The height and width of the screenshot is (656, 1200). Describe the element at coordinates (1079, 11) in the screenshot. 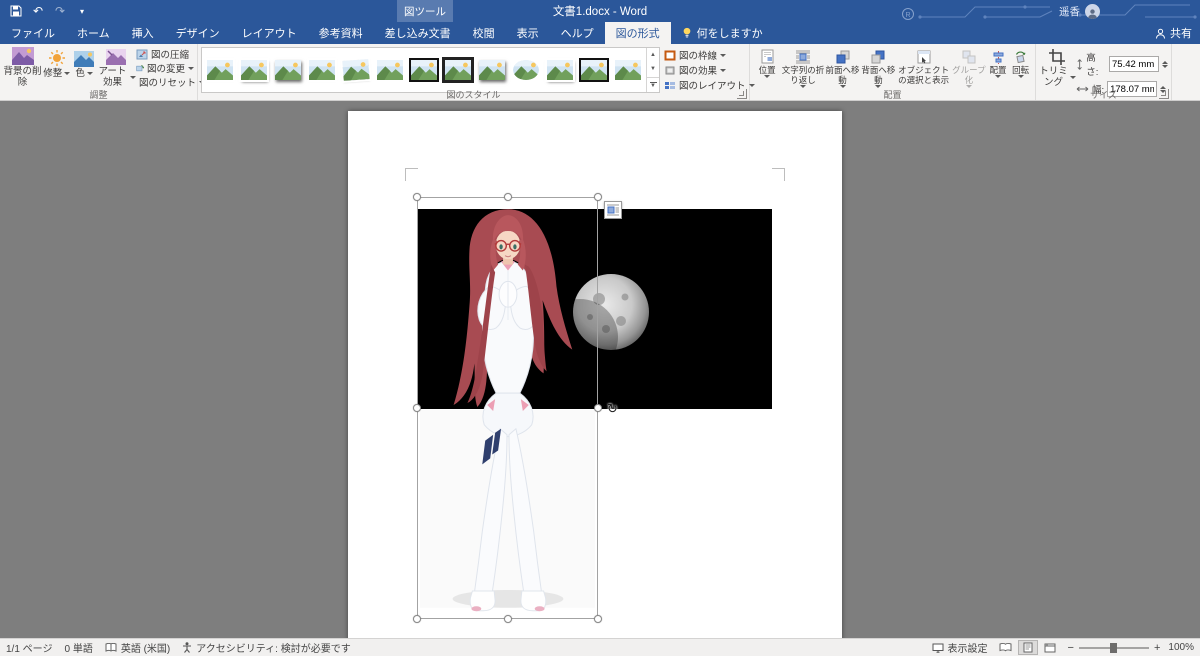

I see `account-area: 遥香` at that location.